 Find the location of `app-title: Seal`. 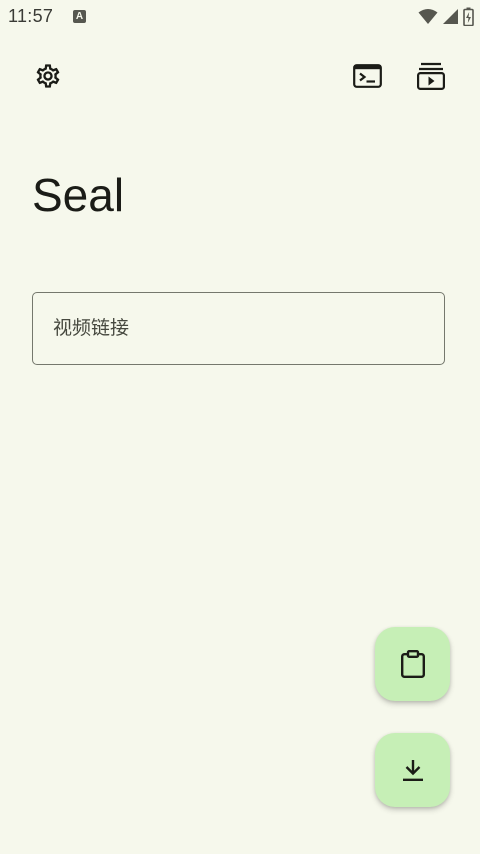

app-title: Seal is located at coordinates (78, 195).